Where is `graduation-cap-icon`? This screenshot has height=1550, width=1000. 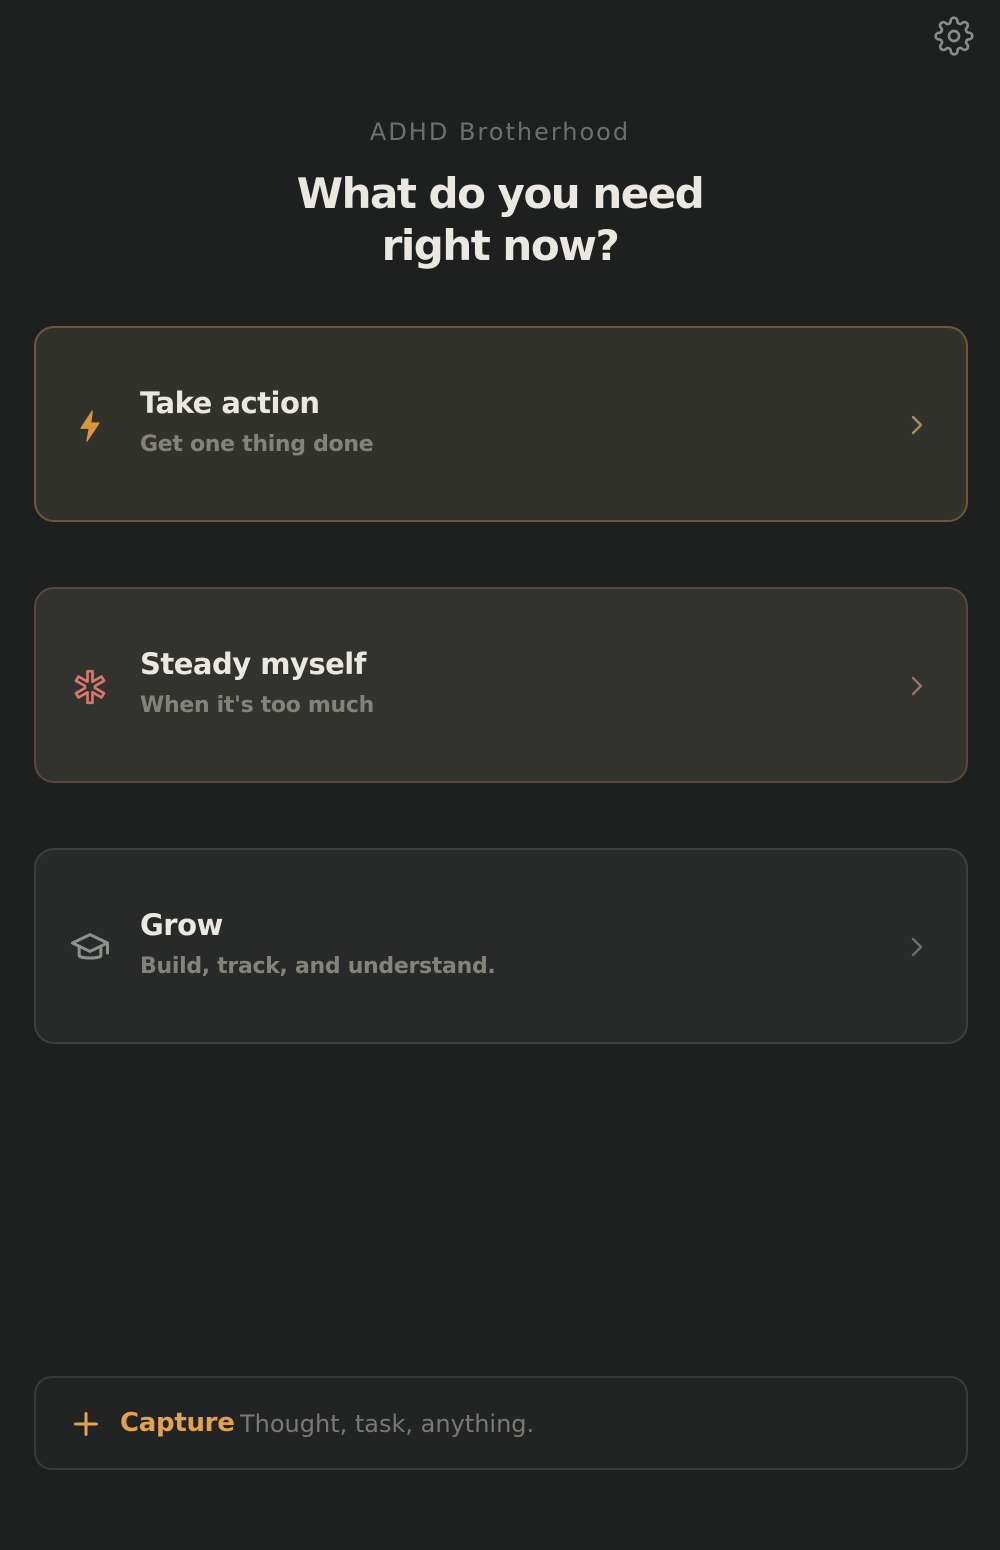
graduation-cap-icon is located at coordinates (90, 948).